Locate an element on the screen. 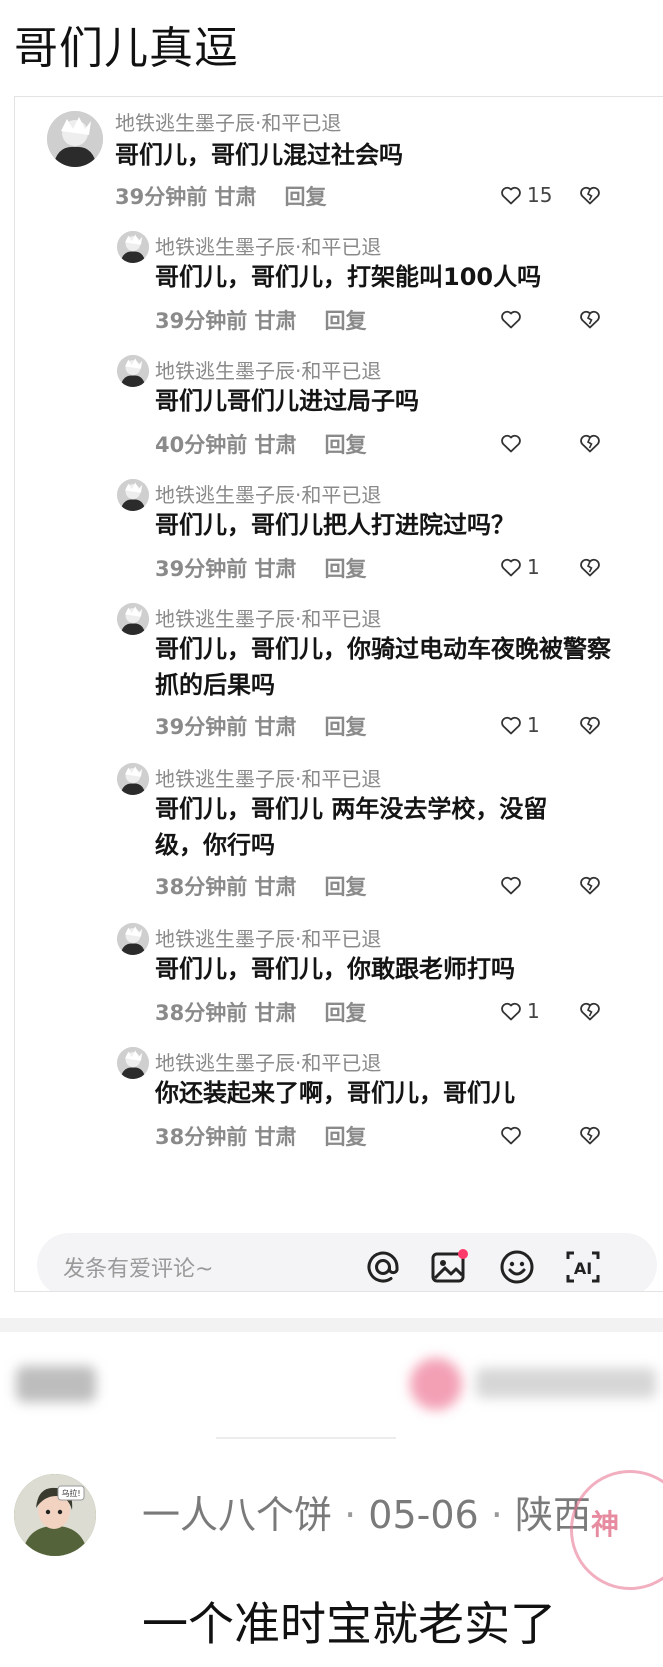  comment-text: 哥们儿，哥们儿，你骑过电动车夜晚被警察抓的后果吗 is located at coordinates (383, 667).